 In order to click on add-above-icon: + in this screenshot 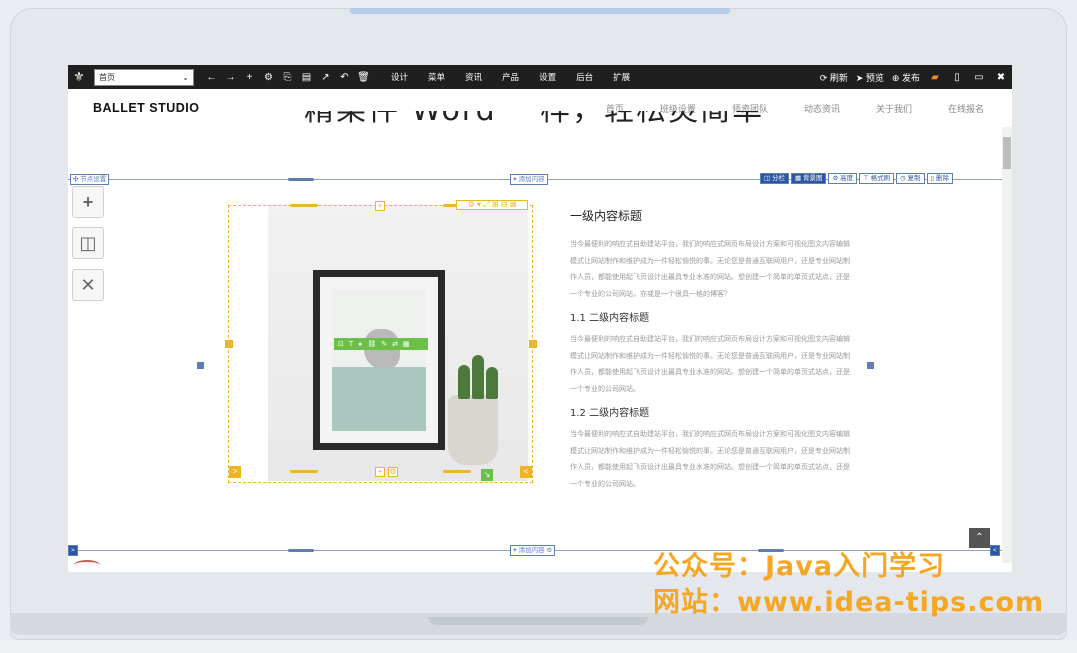, I will do `click(380, 206)`.